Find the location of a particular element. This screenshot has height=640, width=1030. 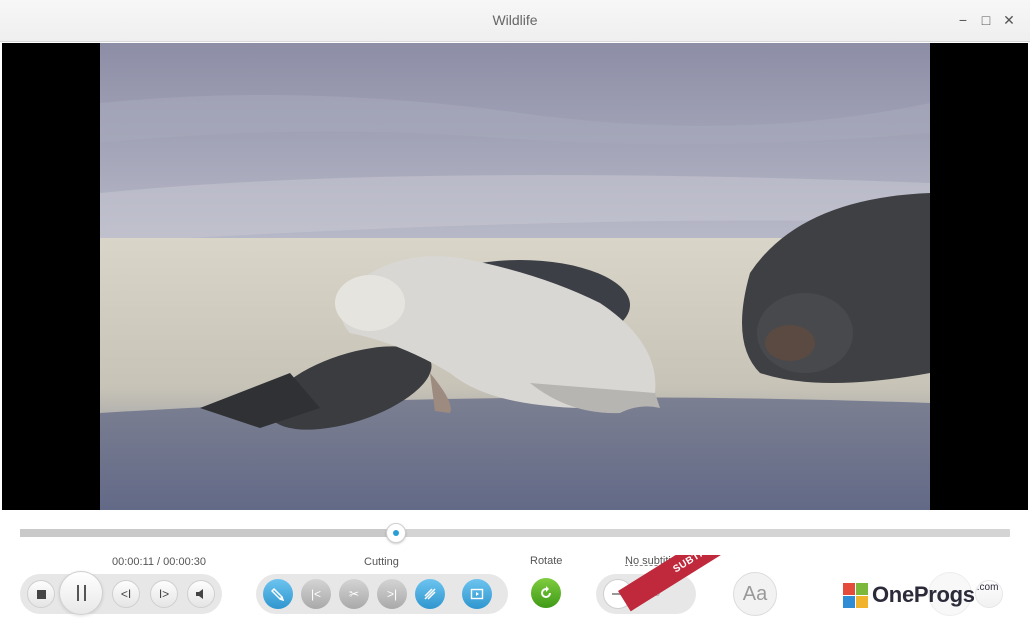

set-end-icon: >| is located at coordinates (392, 594).